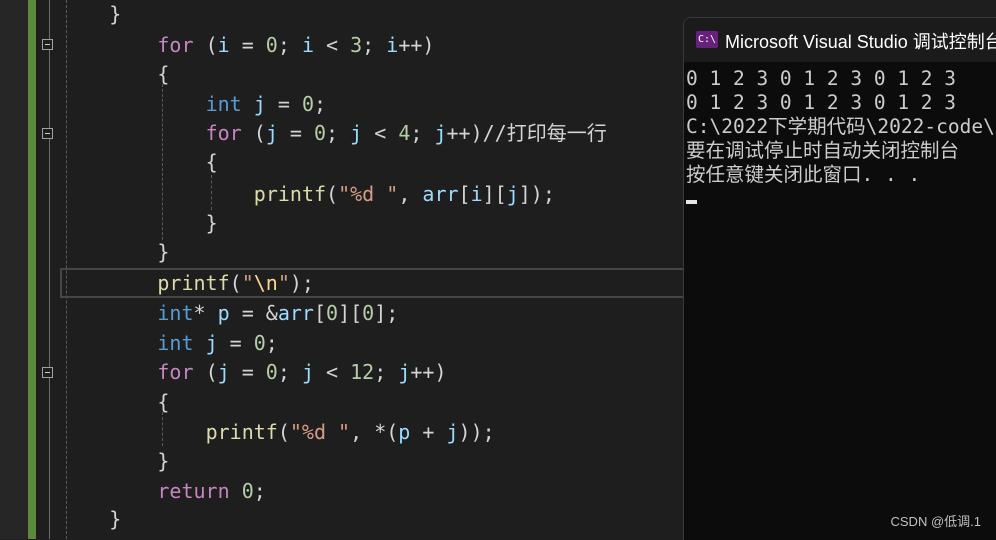 Image resolution: width=996 pixels, height=540 pixels. What do you see at coordinates (295, 45) in the screenshot?
I see `code-line: for (i = 0; i < 3; i++)` at bounding box center [295, 45].